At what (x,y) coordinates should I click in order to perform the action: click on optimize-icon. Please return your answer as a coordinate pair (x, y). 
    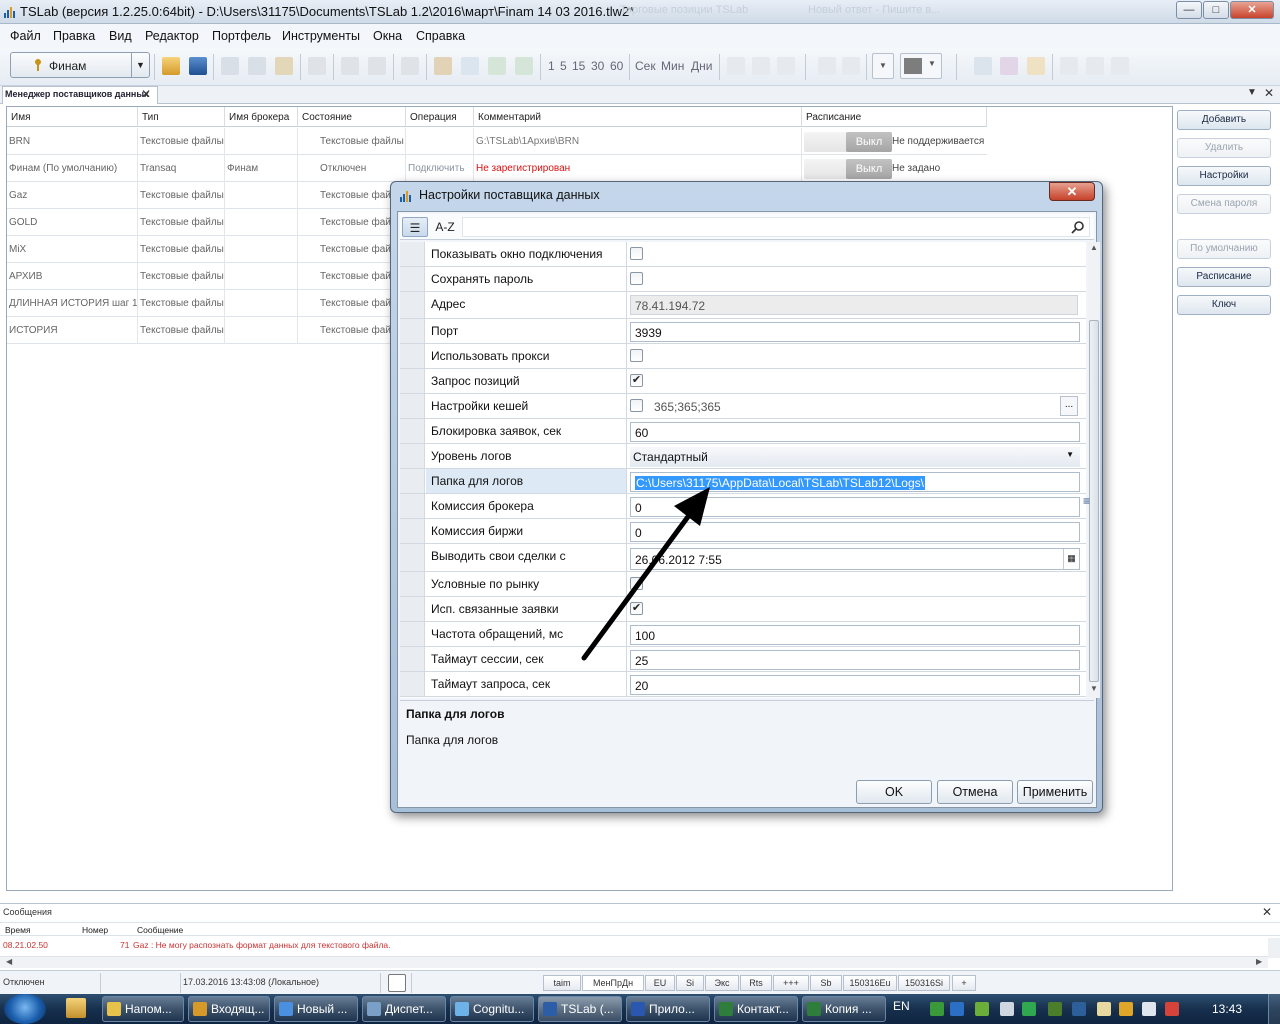
    Looking at the image, I should click on (470, 66).